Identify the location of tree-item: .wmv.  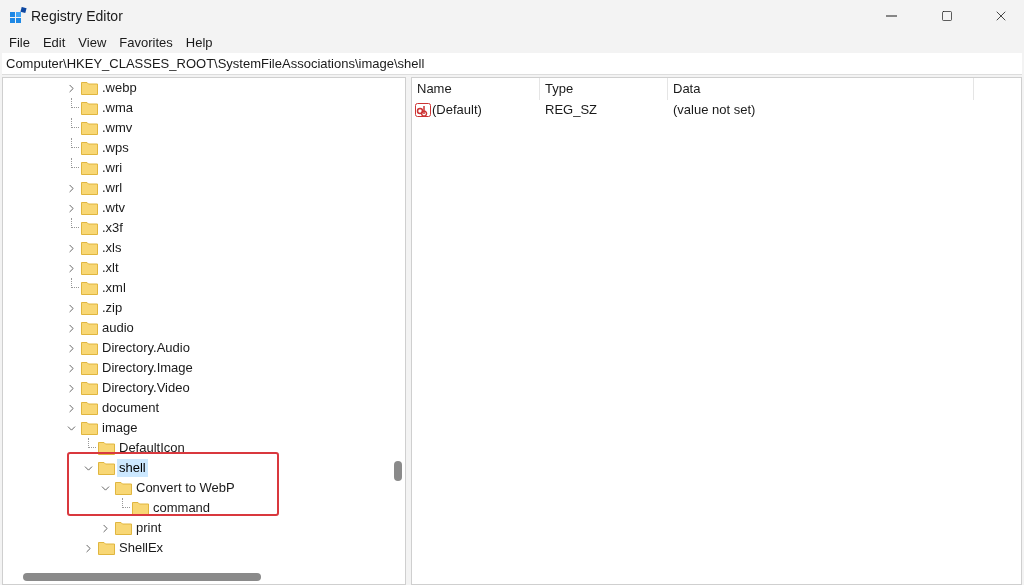
(117, 128).